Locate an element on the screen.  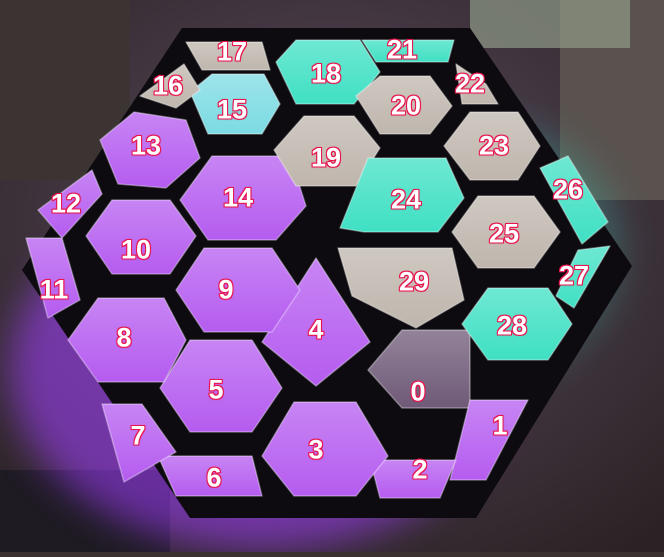
segment-29-label: 29 is located at coordinates (414, 281).